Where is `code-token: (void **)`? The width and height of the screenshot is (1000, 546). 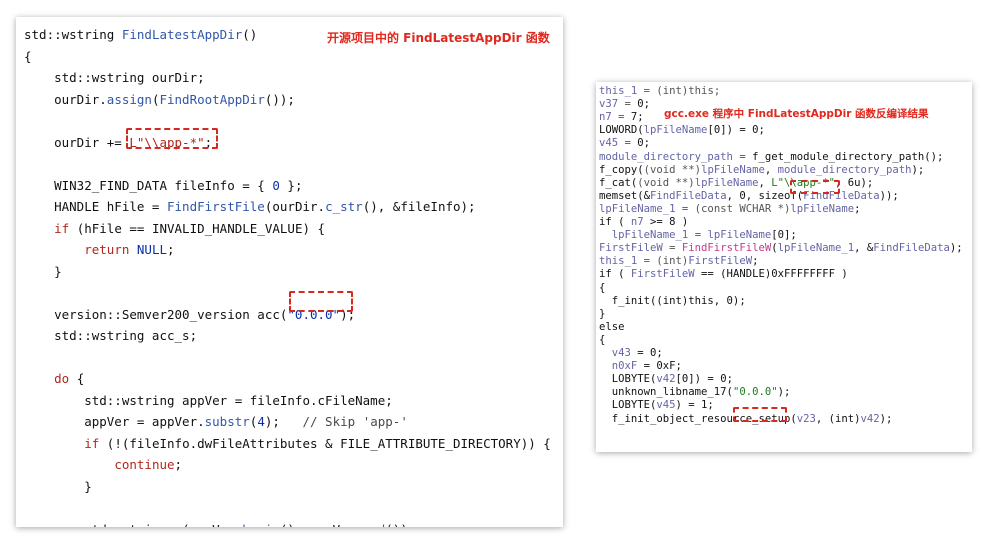
code-token: (void **) is located at coordinates (672, 169).